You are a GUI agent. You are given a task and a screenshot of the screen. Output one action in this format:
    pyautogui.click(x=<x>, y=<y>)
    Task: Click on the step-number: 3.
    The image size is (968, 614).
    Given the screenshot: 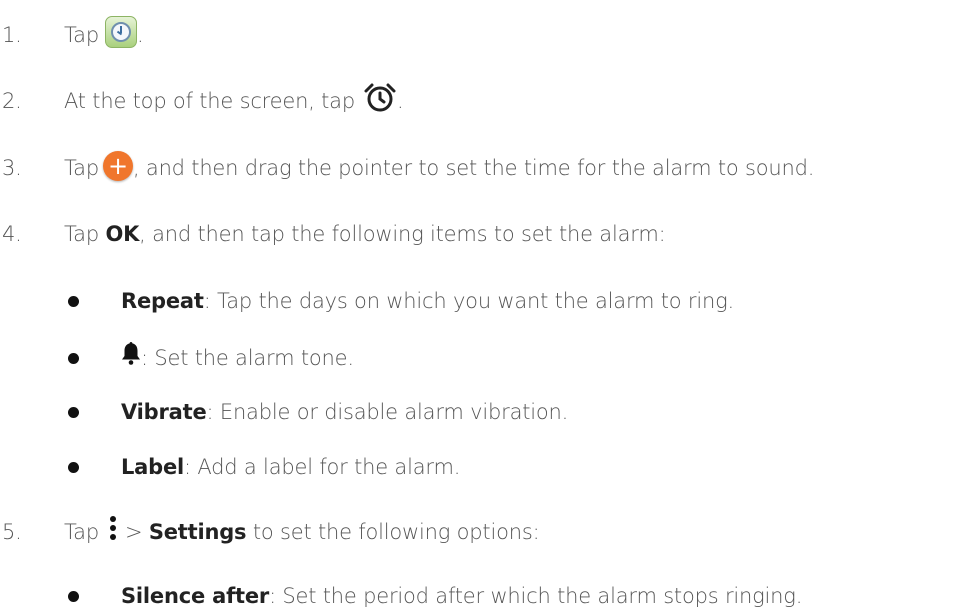 What is the action you would take?
    pyautogui.click(x=12, y=168)
    